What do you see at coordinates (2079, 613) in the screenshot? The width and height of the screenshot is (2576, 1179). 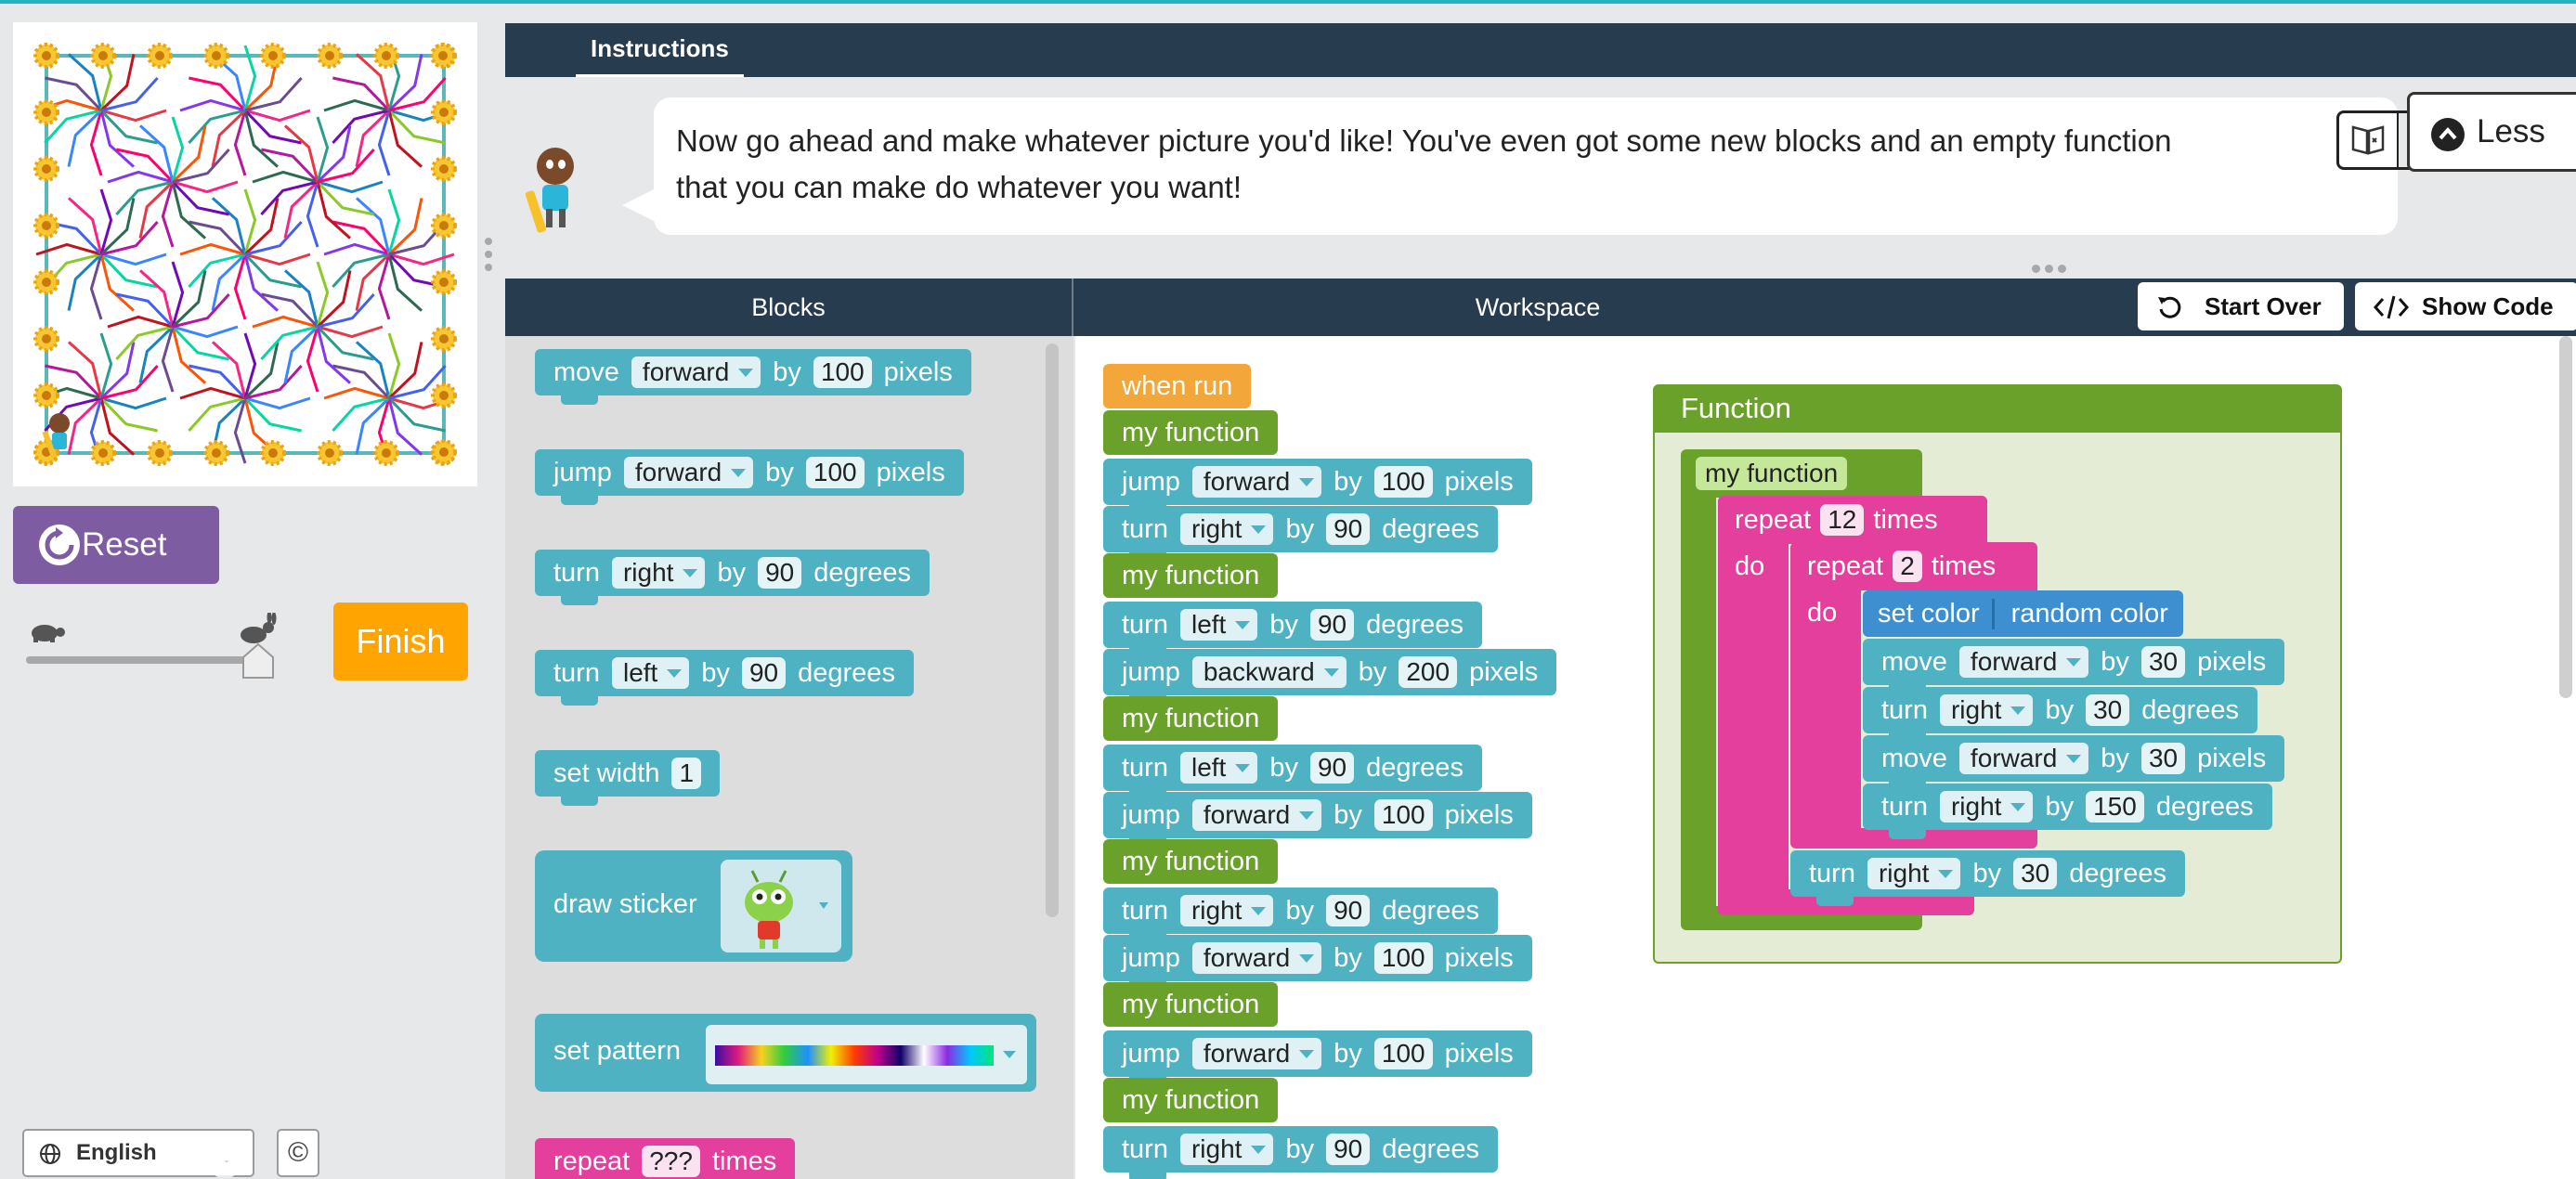 I see `random-color-block: random color` at bounding box center [2079, 613].